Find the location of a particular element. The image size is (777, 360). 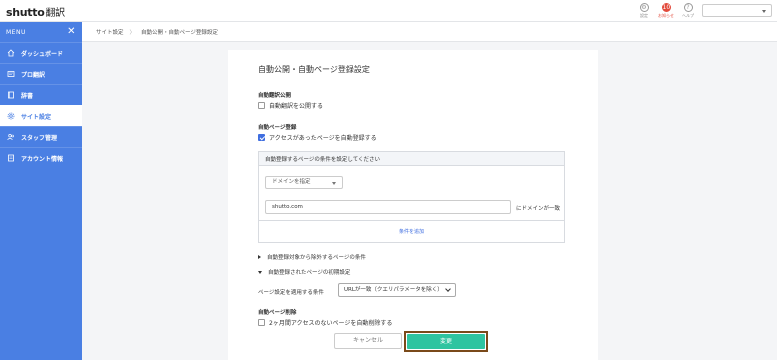

gear-icon is located at coordinates (11, 116).